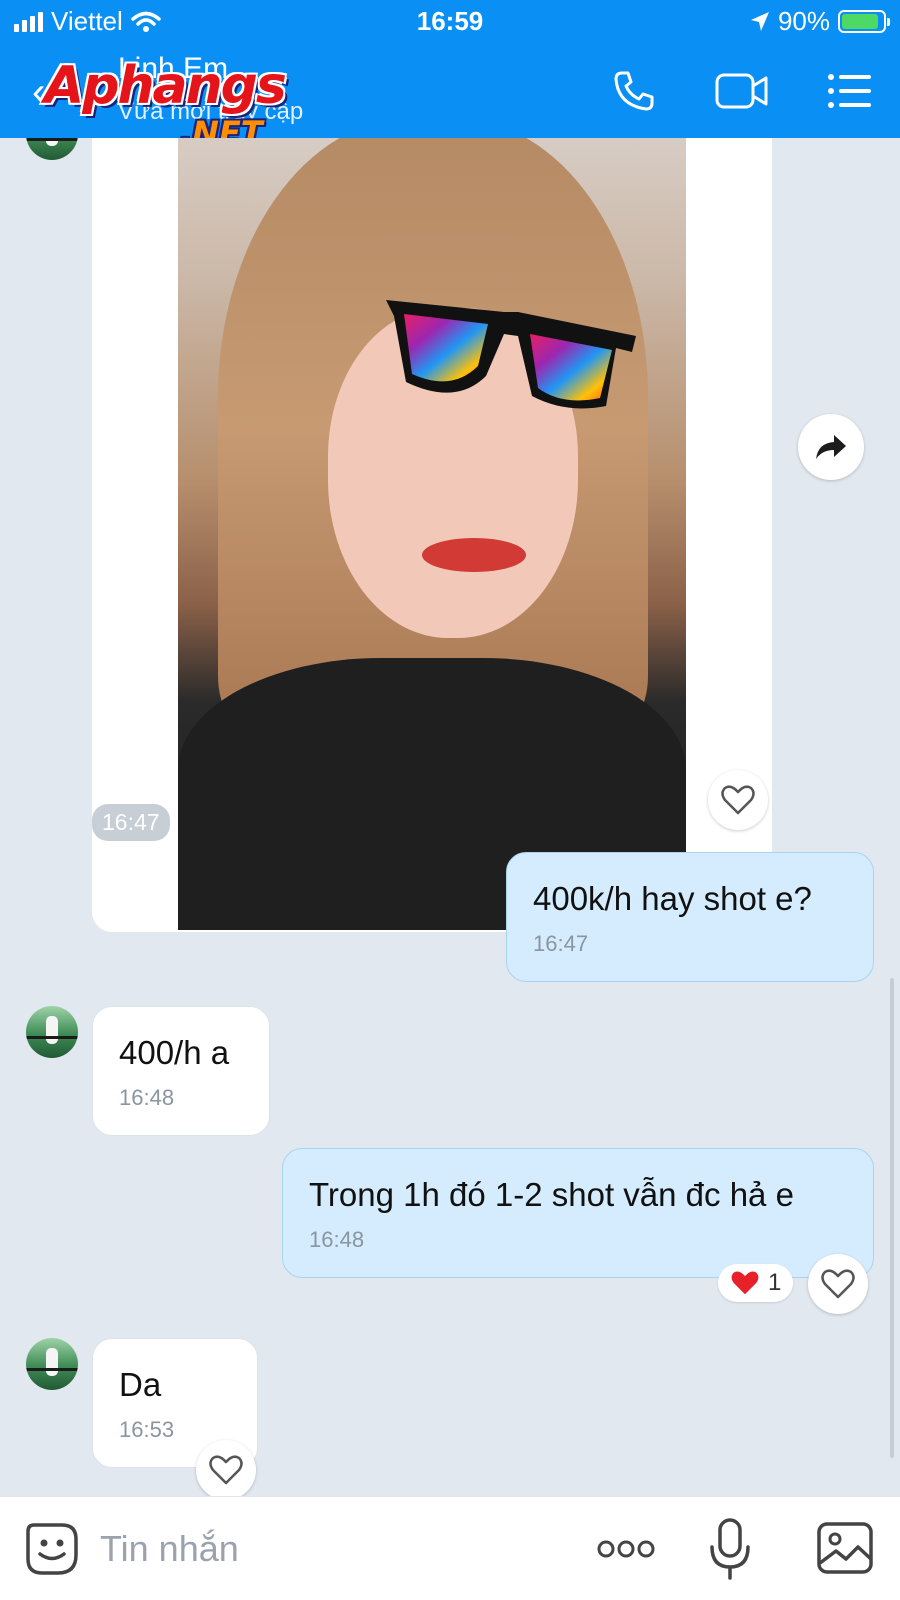 The width and height of the screenshot is (900, 1600). Describe the element at coordinates (165, 86) in the screenshot. I see `watermark-main-text: Aphangs` at that location.